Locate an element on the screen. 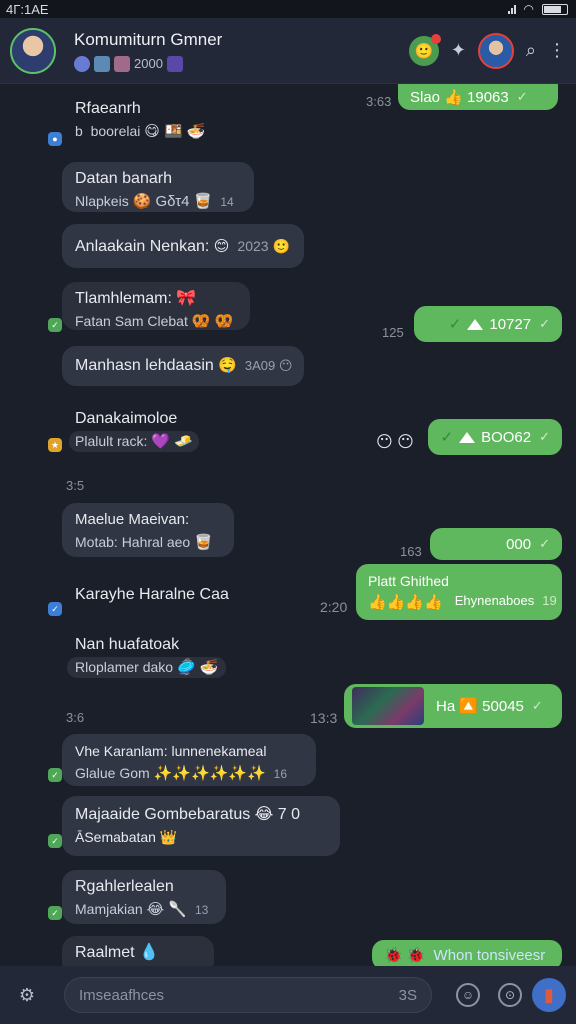  avatar: ● is located at coordinates (37, 121).